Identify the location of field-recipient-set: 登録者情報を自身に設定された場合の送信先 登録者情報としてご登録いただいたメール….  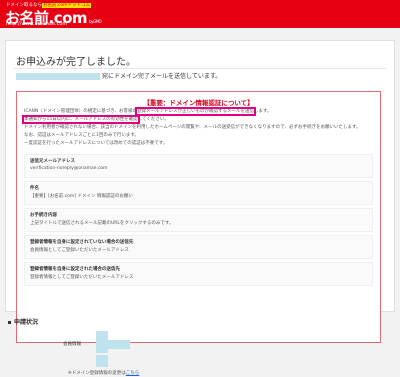
(198, 274).